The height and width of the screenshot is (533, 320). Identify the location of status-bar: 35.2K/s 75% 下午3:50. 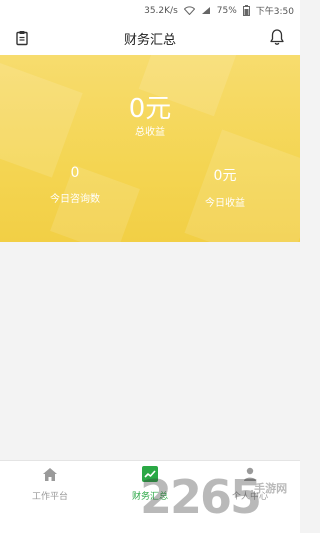
(150, 10).